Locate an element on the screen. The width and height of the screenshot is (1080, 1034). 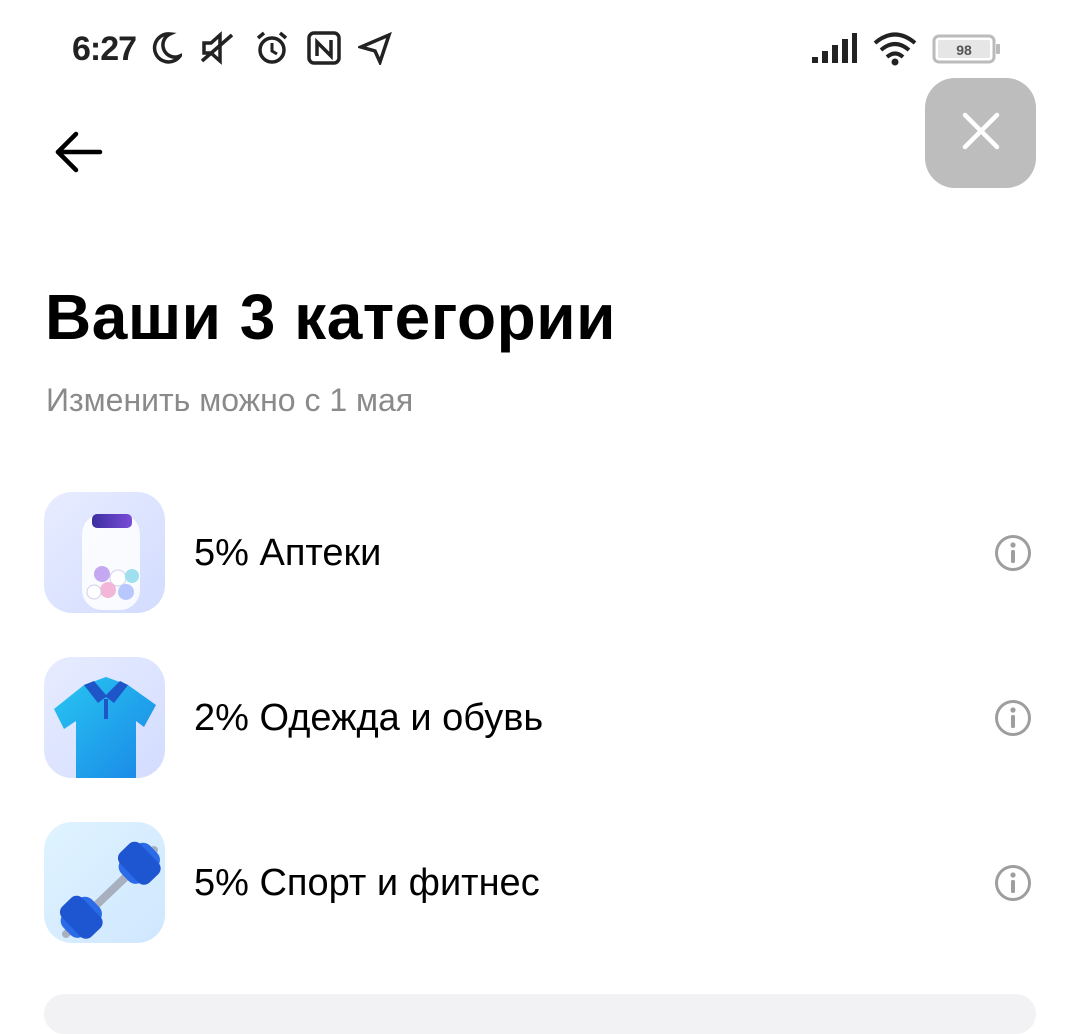
signal-icon is located at coordinates (834, 49).